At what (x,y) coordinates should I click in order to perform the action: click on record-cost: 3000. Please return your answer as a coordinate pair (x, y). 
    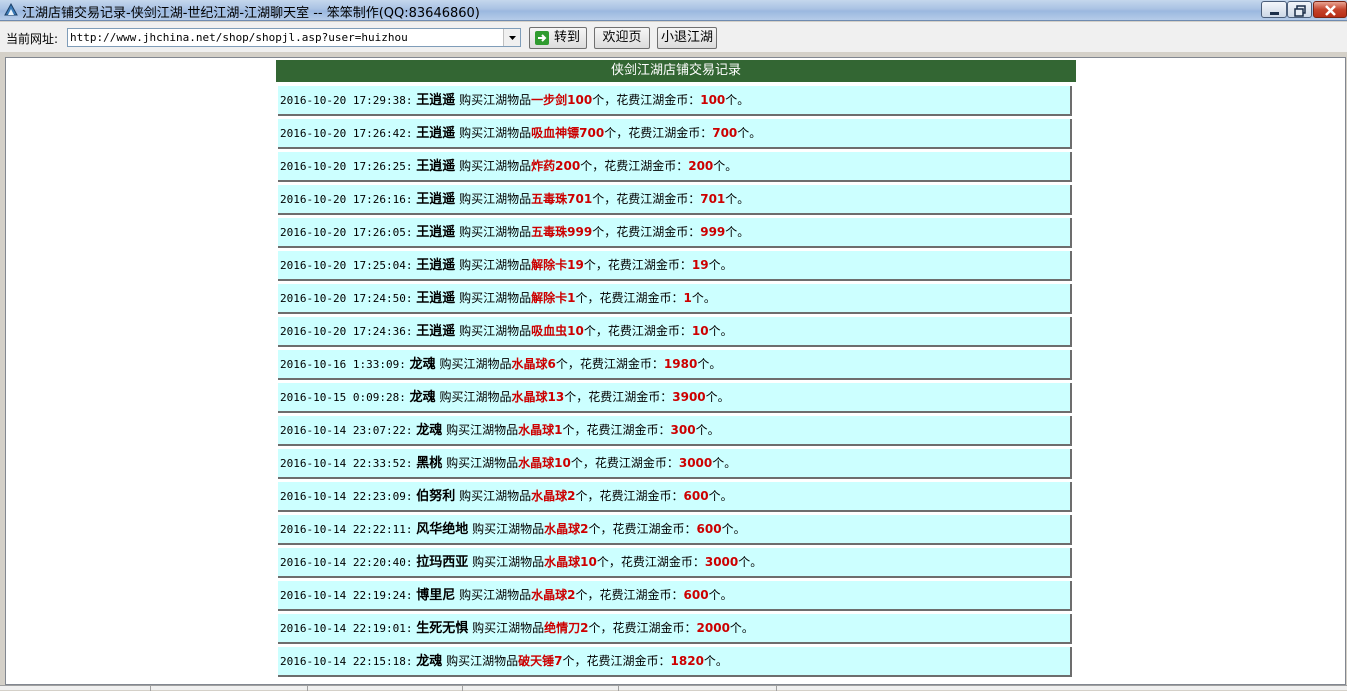
    Looking at the image, I should click on (721, 562).